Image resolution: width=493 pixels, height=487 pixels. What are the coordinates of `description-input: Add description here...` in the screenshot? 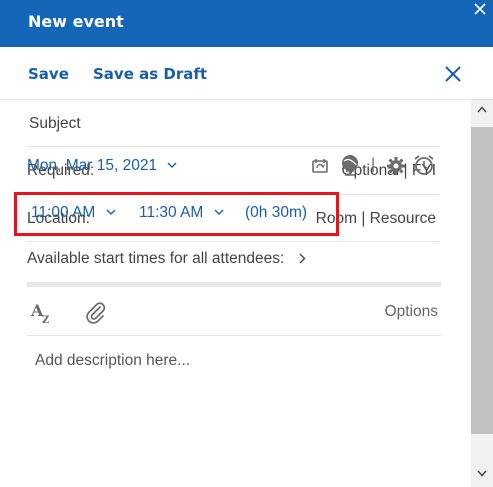 It's located at (112, 361).